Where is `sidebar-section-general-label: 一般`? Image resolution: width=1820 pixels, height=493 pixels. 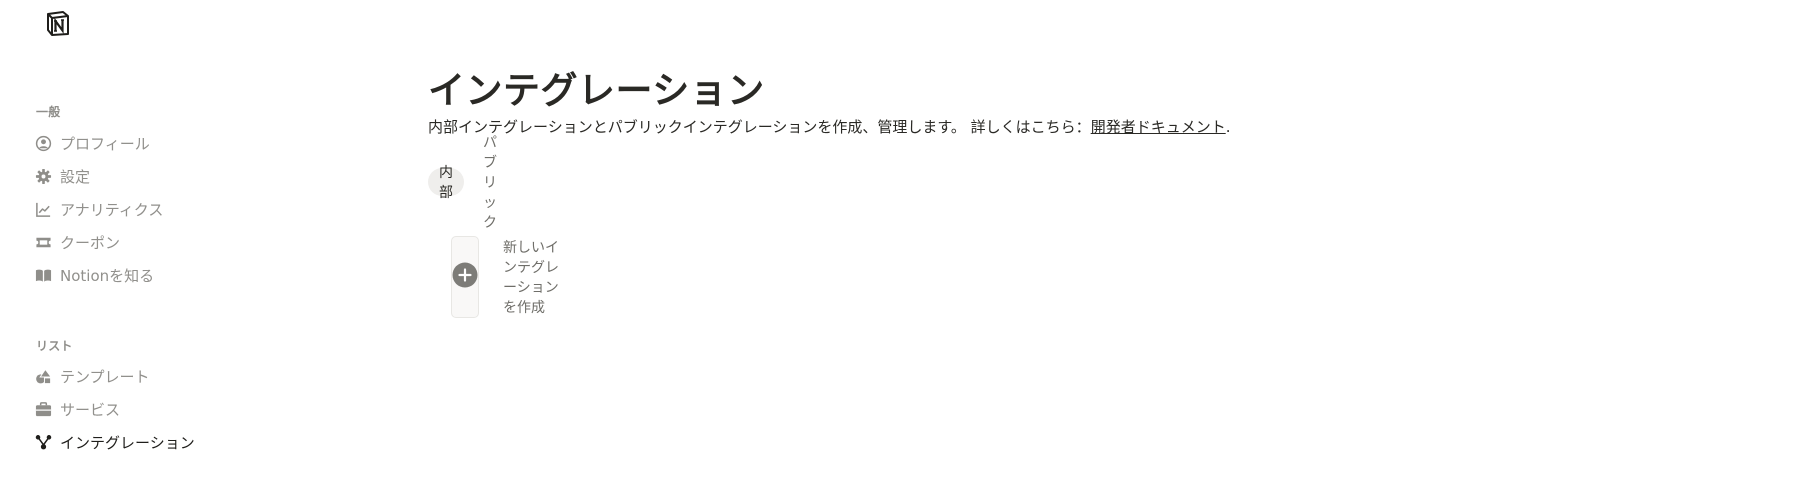 sidebar-section-general-label: 一般 is located at coordinates (48, 112).